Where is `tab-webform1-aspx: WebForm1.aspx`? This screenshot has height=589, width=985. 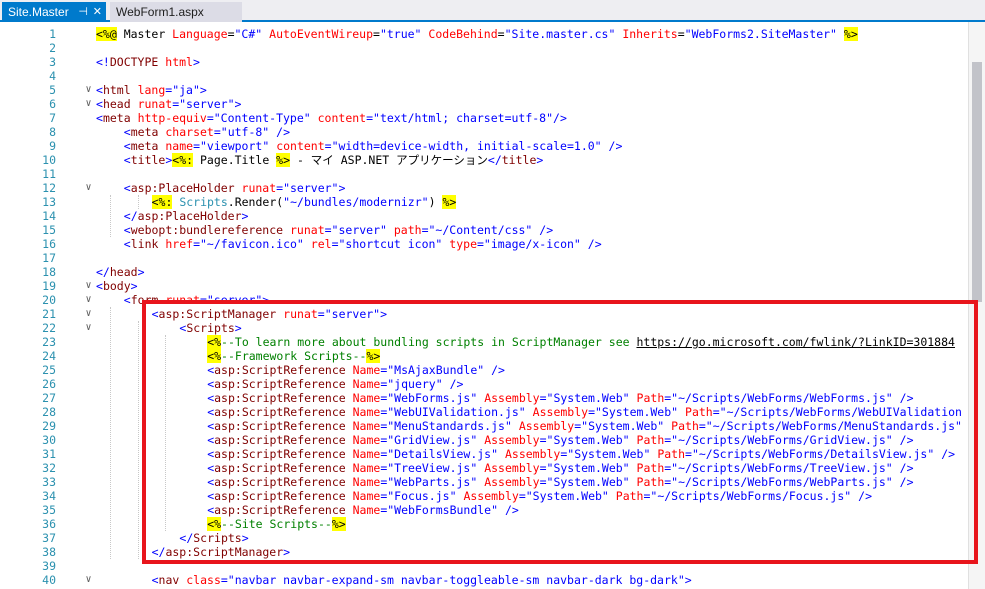 tab-webform1-aspx: WebForm1.aspx is located at coordinates (176, 12).